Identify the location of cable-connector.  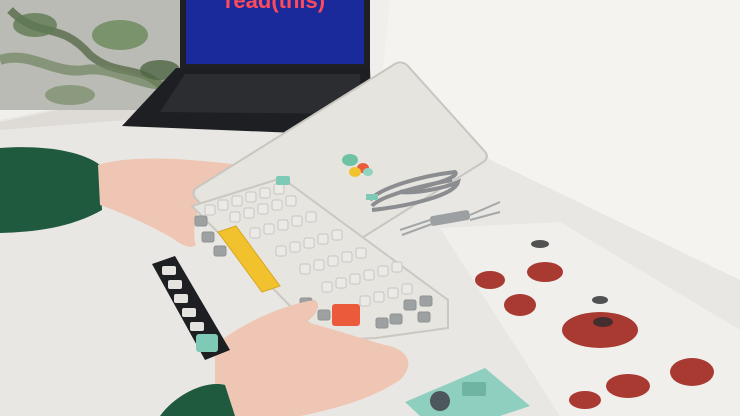
(372, 197).